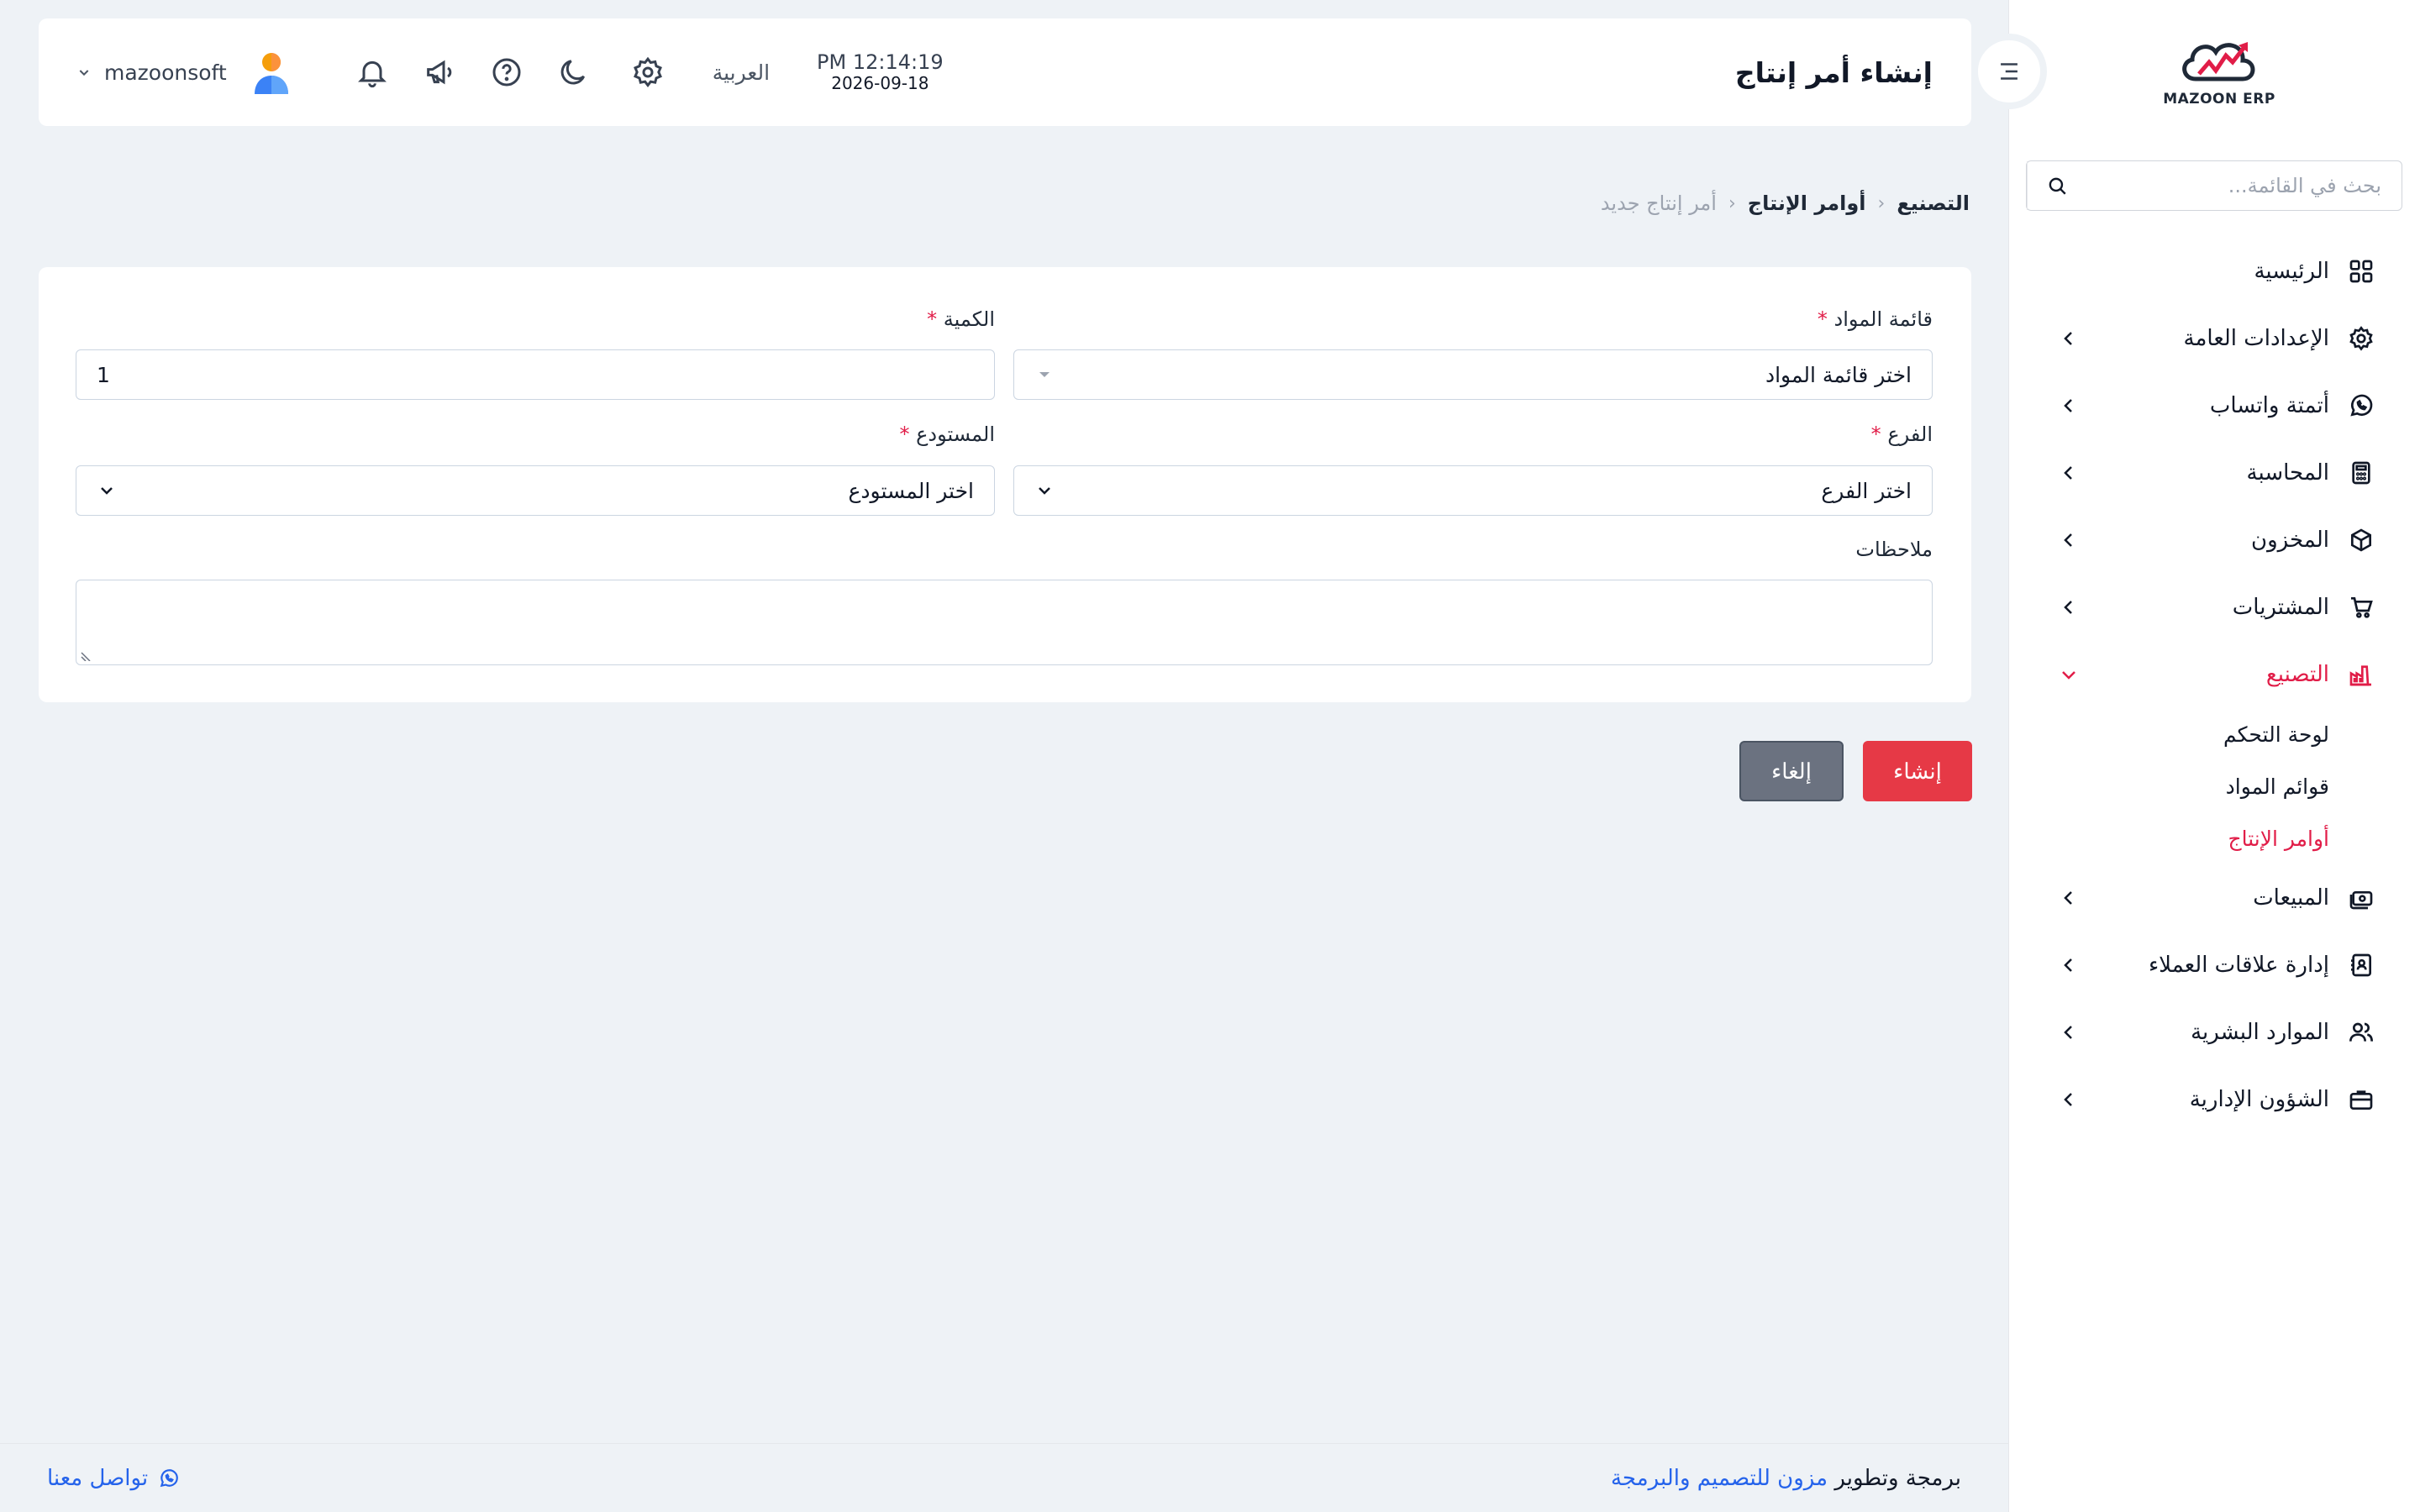  Describe the element at coordinates (2256, 338) in the screenshot. I see `sidebar-item-label: الإعدادات العامة` at that location.